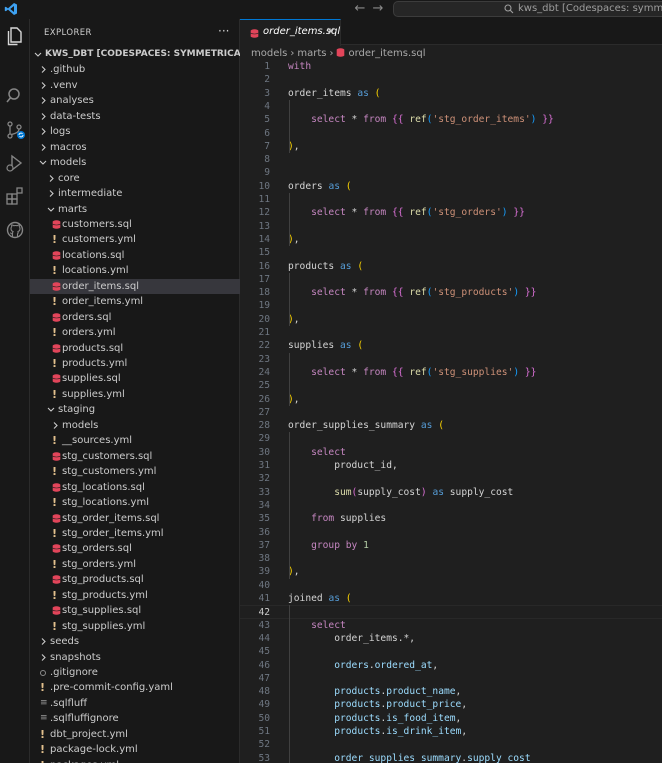 Image resolution: width=662 pixels, height=763 pixels. I want to click on code-line: 30 select, so click(451, 452).